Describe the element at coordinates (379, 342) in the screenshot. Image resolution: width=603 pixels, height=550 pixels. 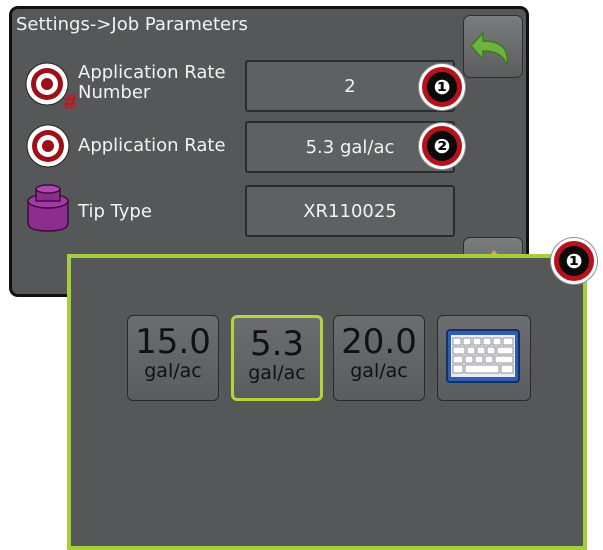
I see `preset-value: 20.0` at that location.